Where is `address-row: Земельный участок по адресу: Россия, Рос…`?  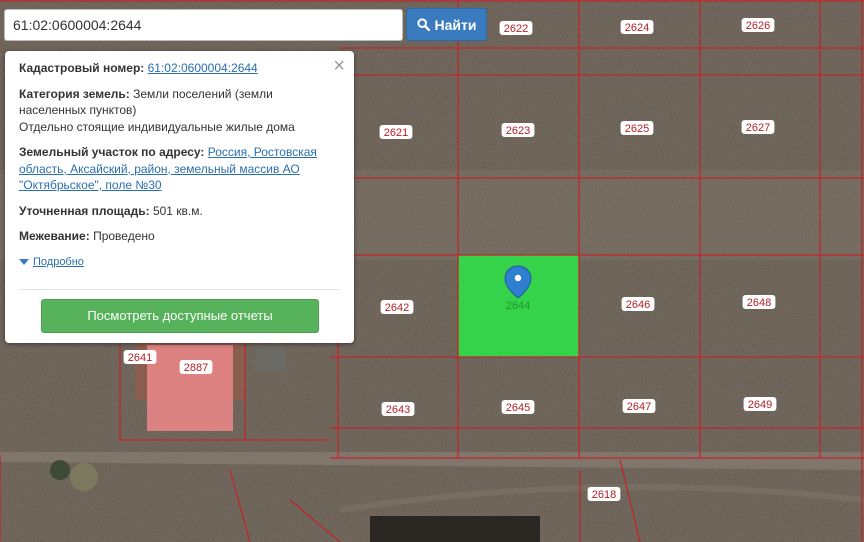 address-row: Земельный участок по адресу: Россия, Рос… is located at coordinates (179, 169).